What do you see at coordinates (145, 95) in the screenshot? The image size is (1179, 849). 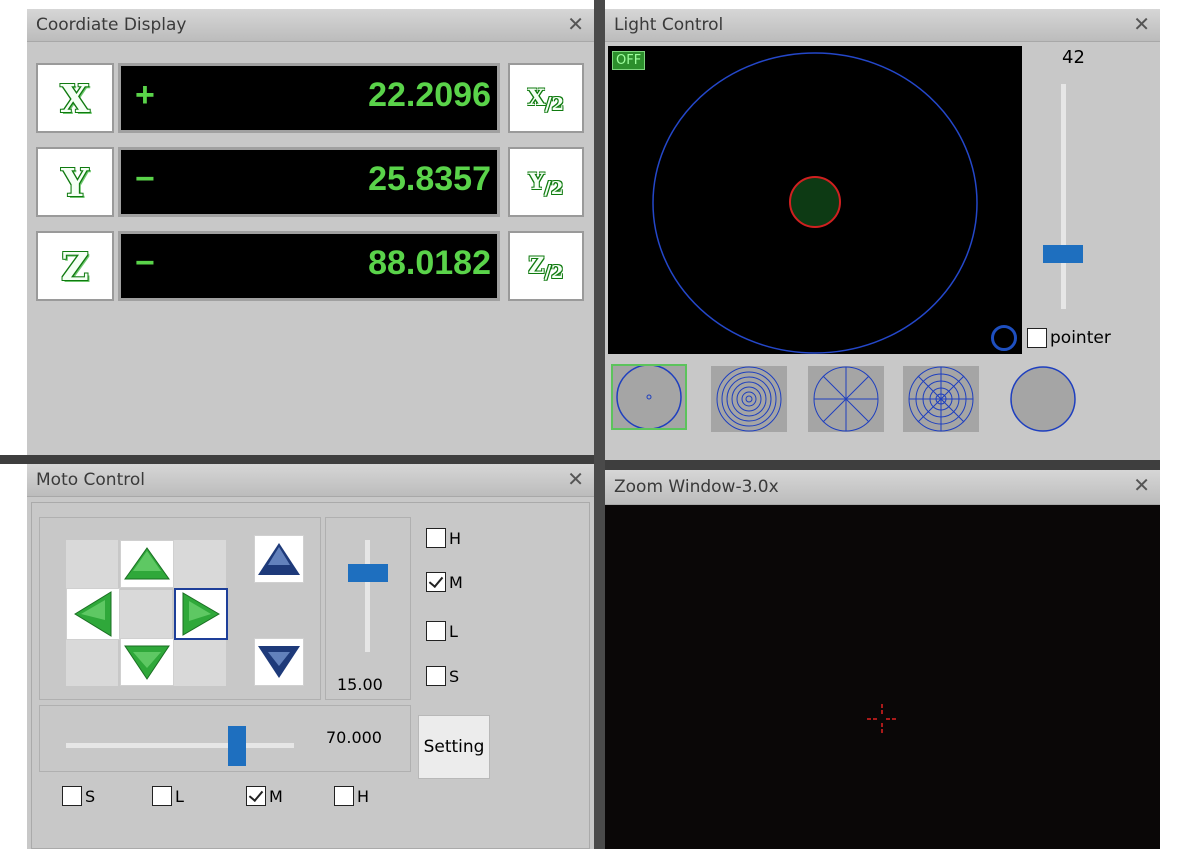 I see `x-sign: +` at bounding box center [145, 95].